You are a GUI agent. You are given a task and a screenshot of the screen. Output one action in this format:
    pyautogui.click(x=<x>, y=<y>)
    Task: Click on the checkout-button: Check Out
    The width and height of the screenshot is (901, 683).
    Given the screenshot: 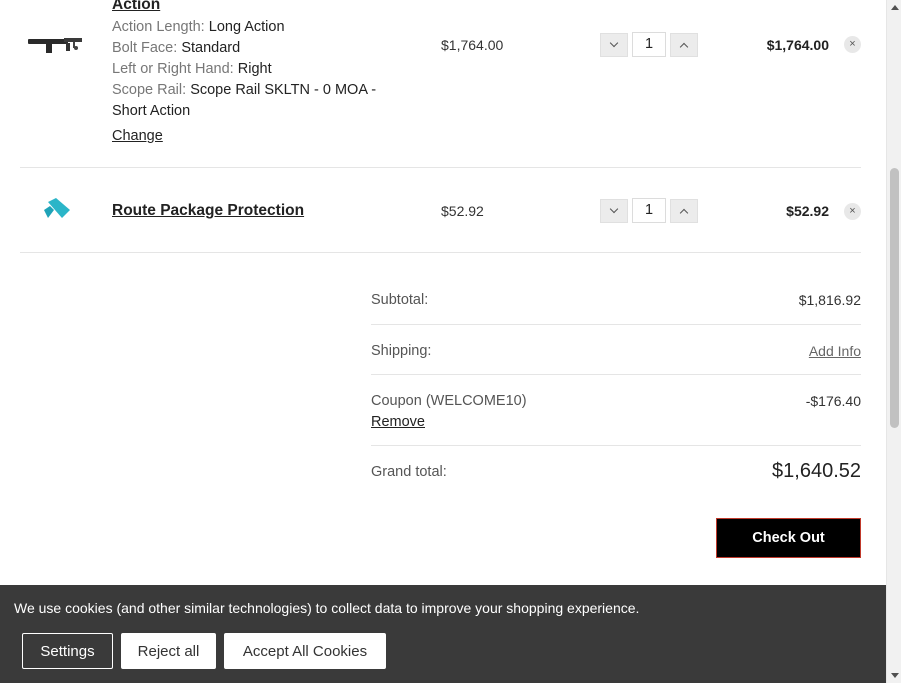 What is the action you would take?
    pyautogui.click(x=788, y=538)
    